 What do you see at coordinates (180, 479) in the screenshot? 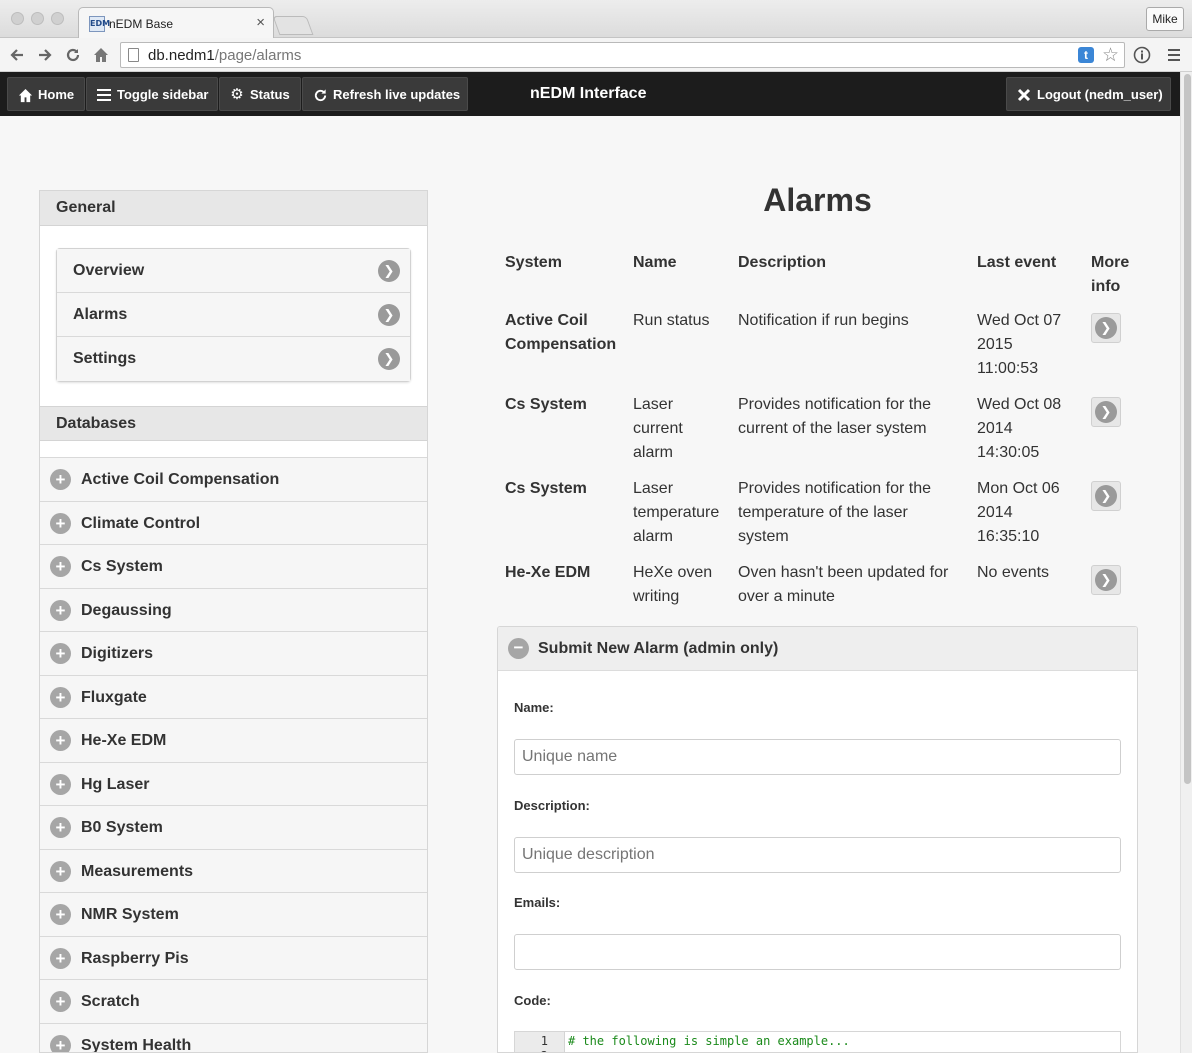
I see `database-label: Active Coil Compensation` at bounding box center [180, 479].